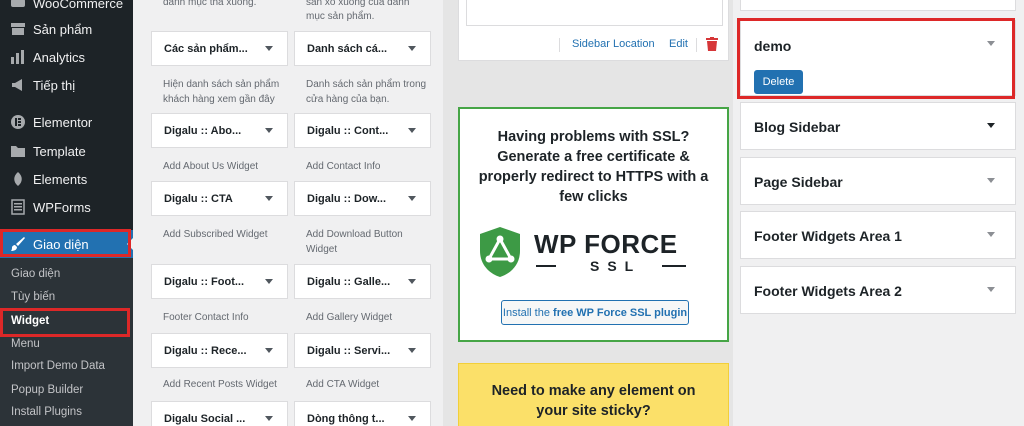 The width and height of the screenshot is (1024, 426). Describe the element at coordinates (25, 344) in the screenshot. I see `submenu-item-menus: Menu` at that location.